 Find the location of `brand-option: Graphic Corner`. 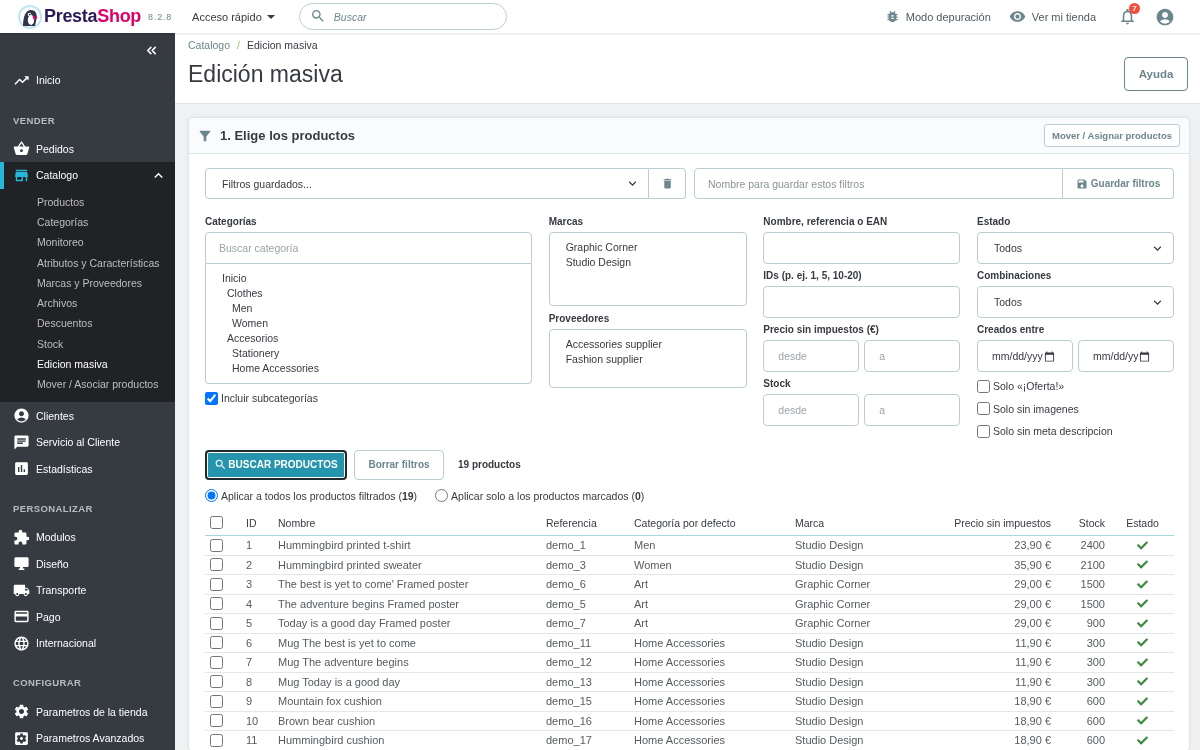

brand-option: Graphic Corner is located at coordinates (601, 247).